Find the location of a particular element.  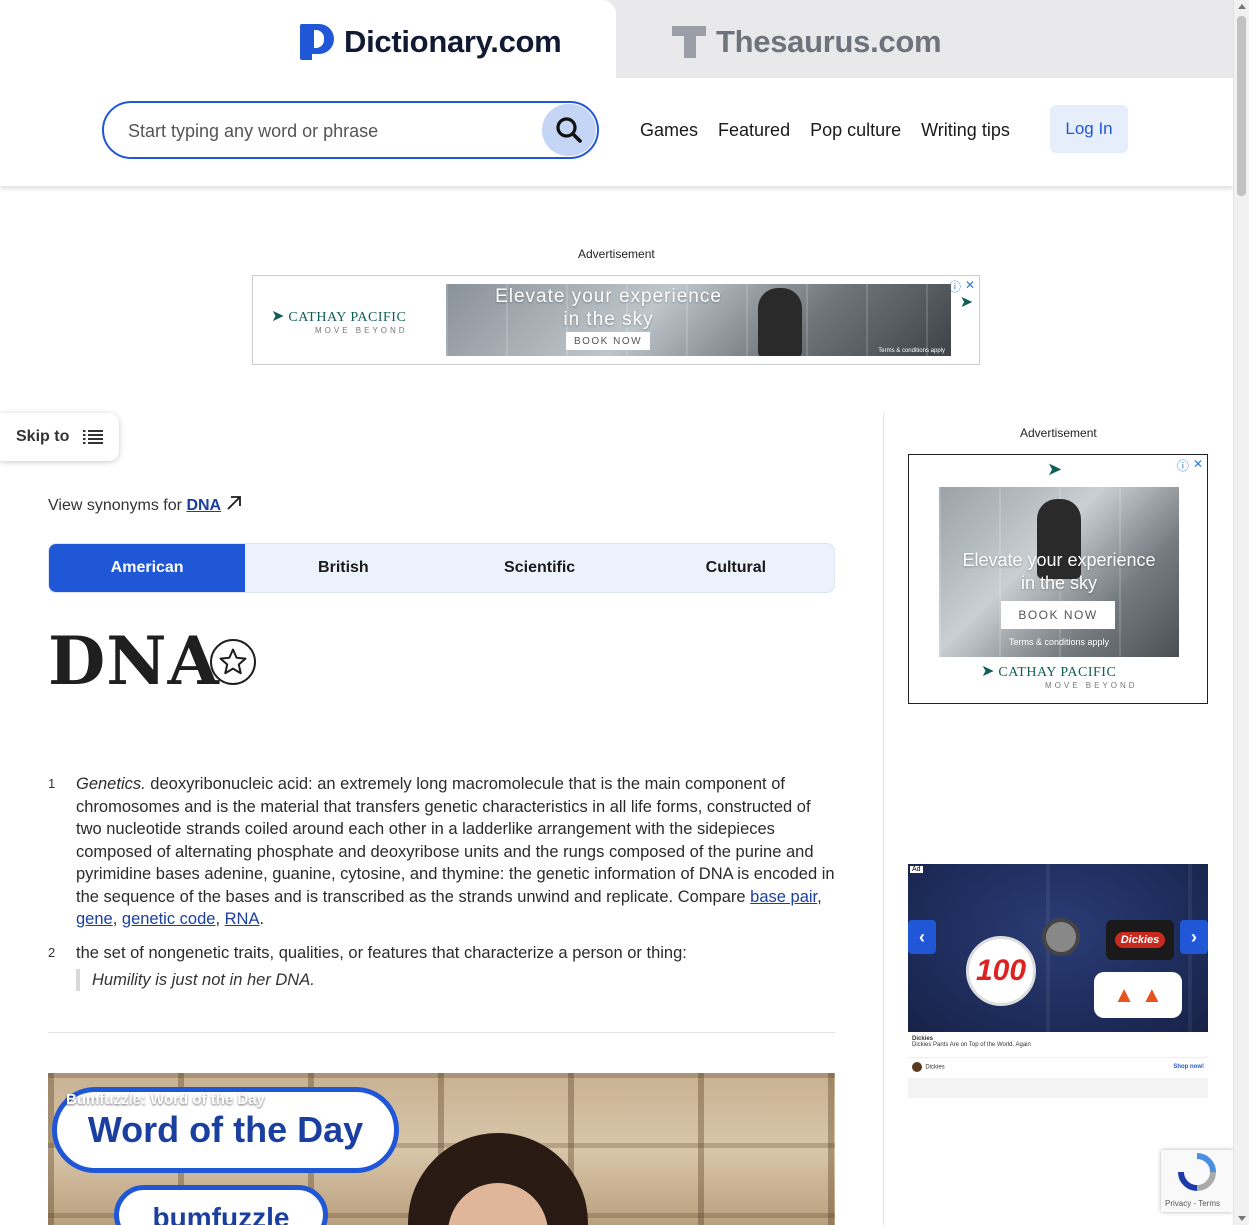

skip-to-label: Skip to is located at coordinates (43, 436).